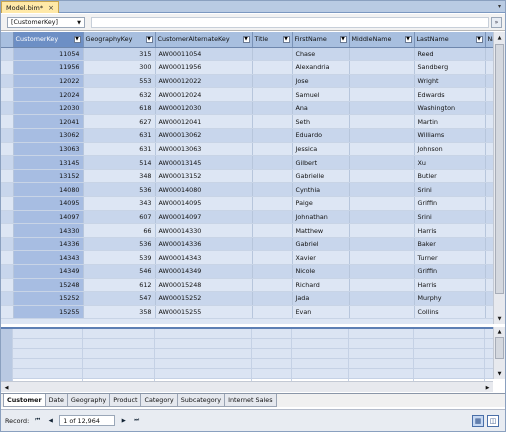  Describe the element at coordinates (321, 244) in the screenshot. I see `table-cell: Gabriel` at that location.